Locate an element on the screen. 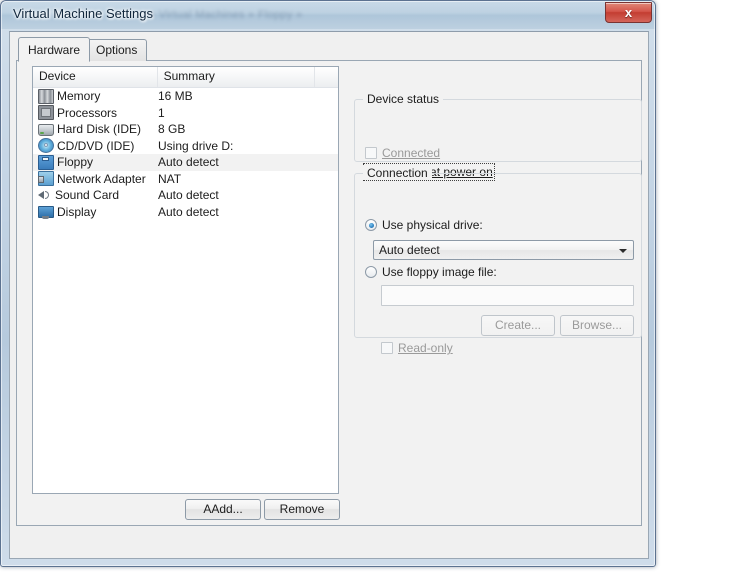  memory-icon is located at coordinates (46, 96).